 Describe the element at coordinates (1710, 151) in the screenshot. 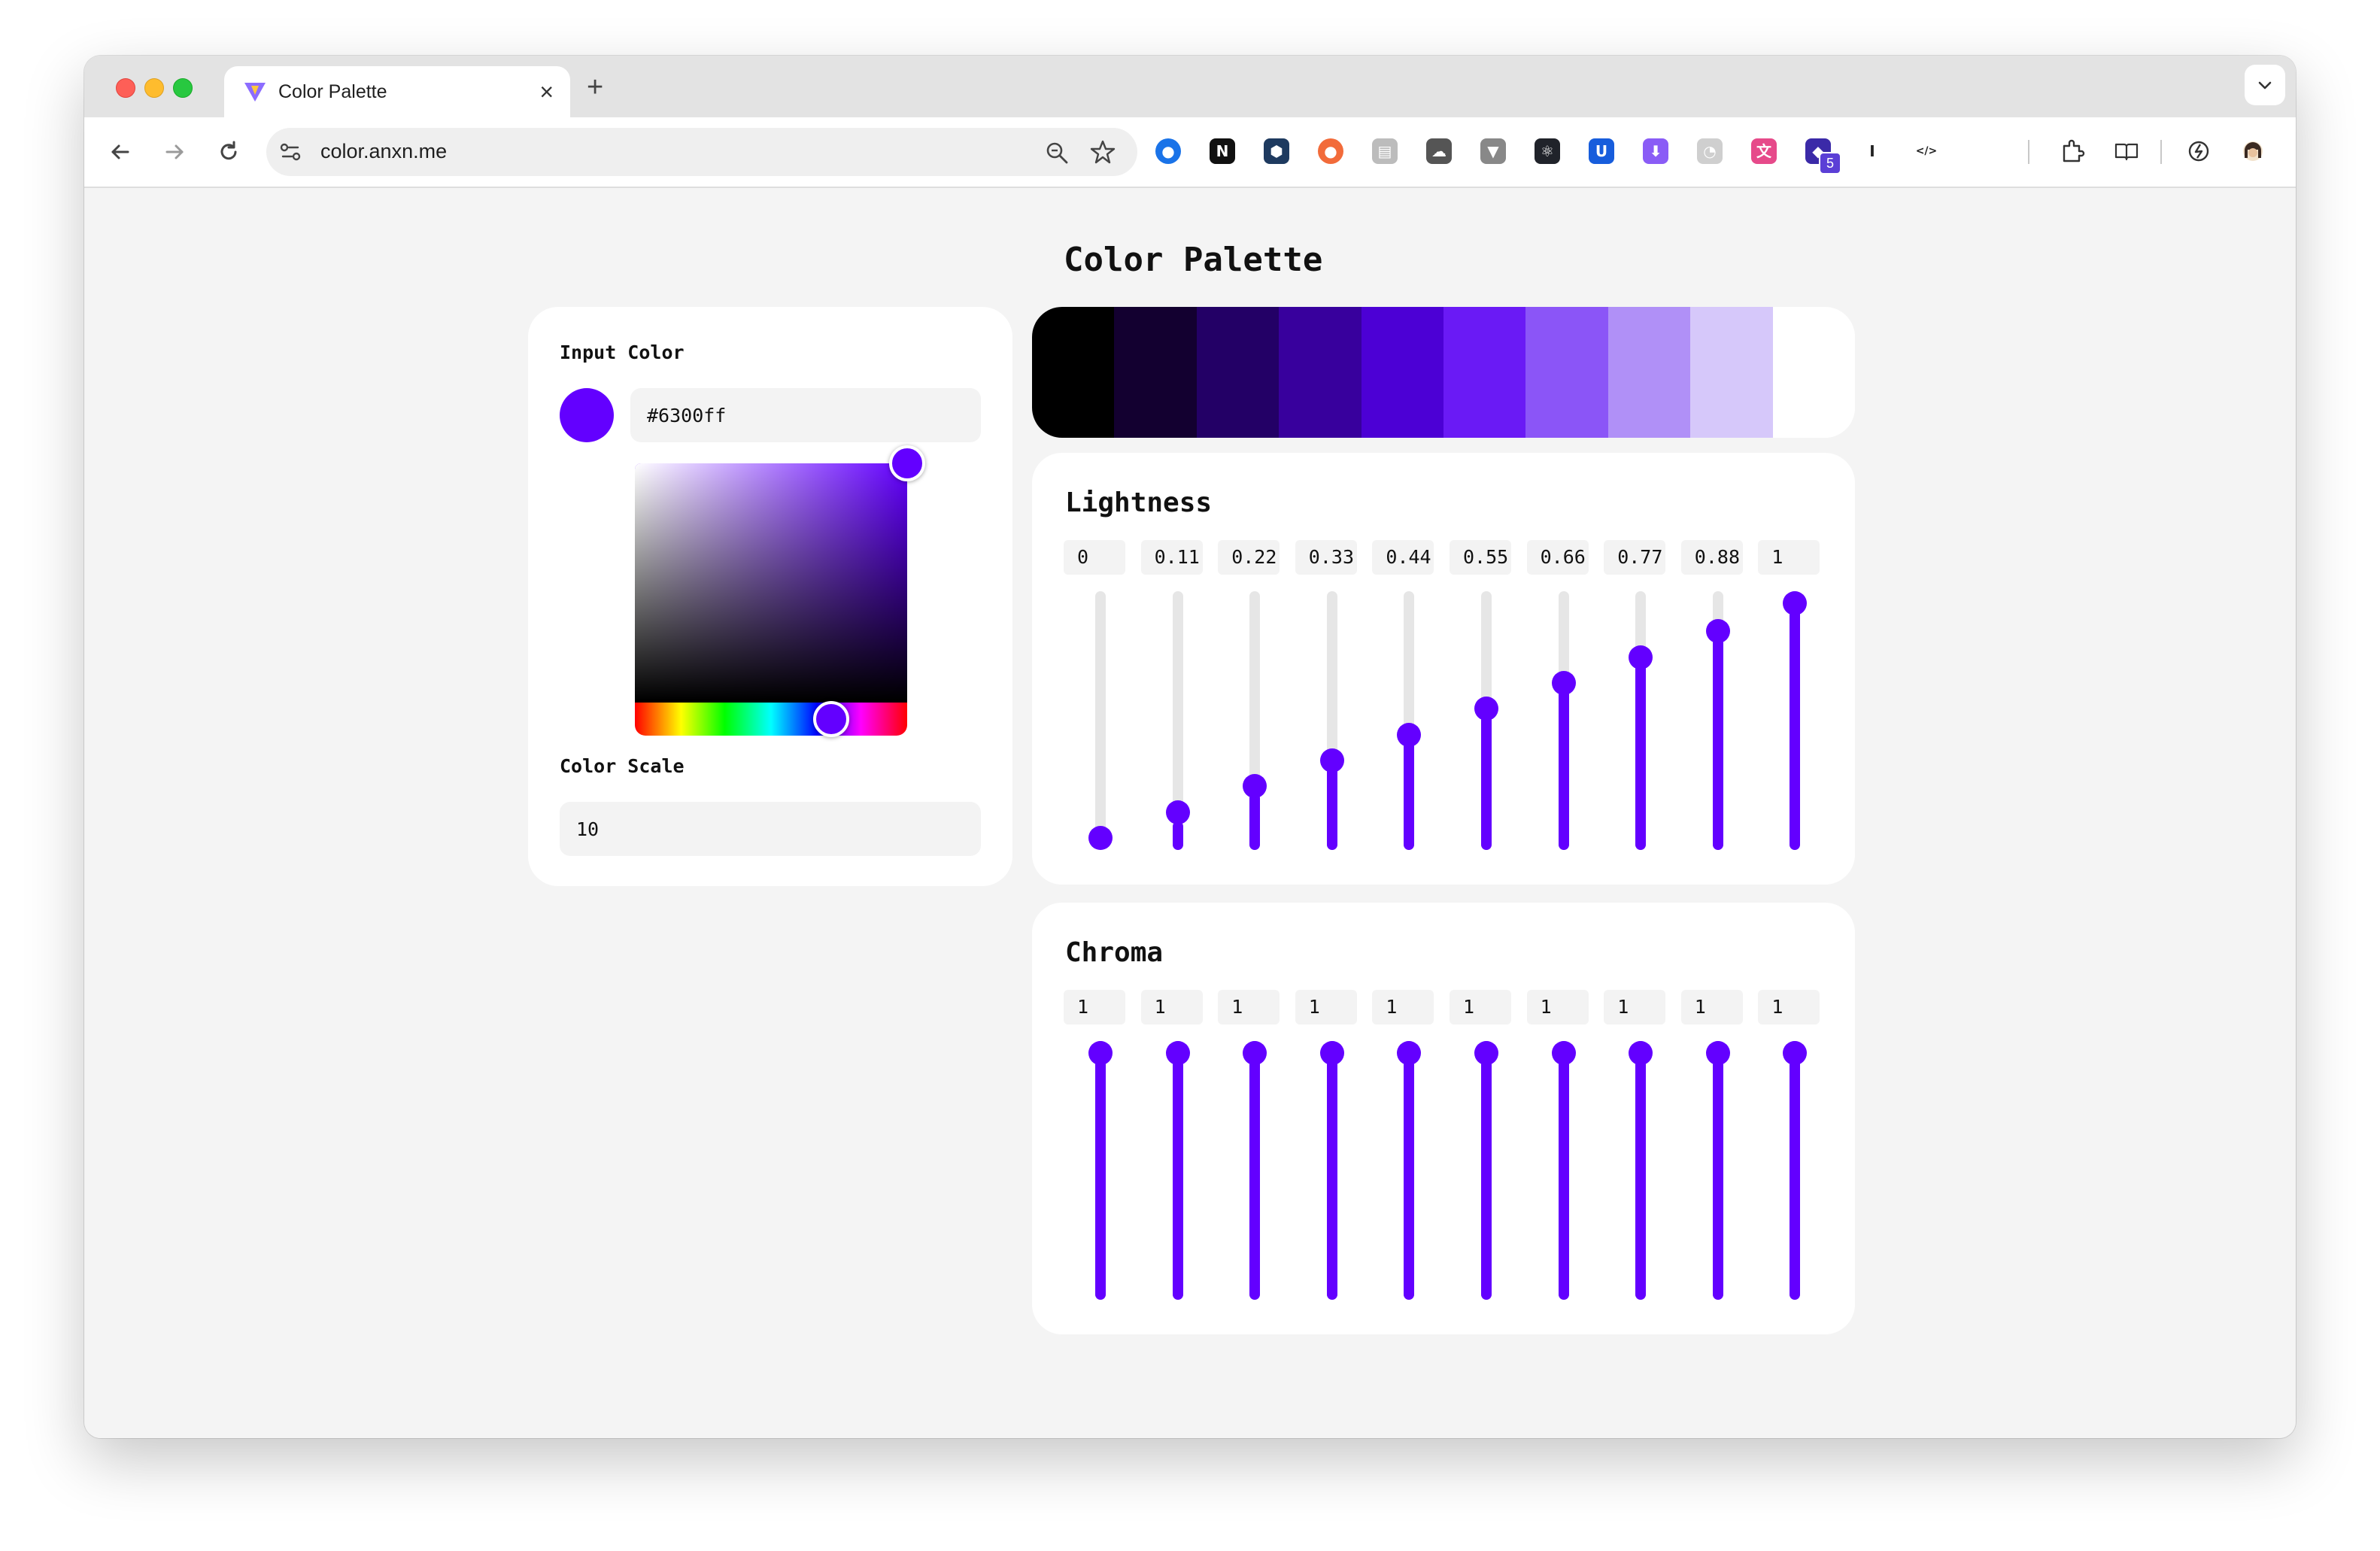

I see `timer-icon: ◔` at that location.